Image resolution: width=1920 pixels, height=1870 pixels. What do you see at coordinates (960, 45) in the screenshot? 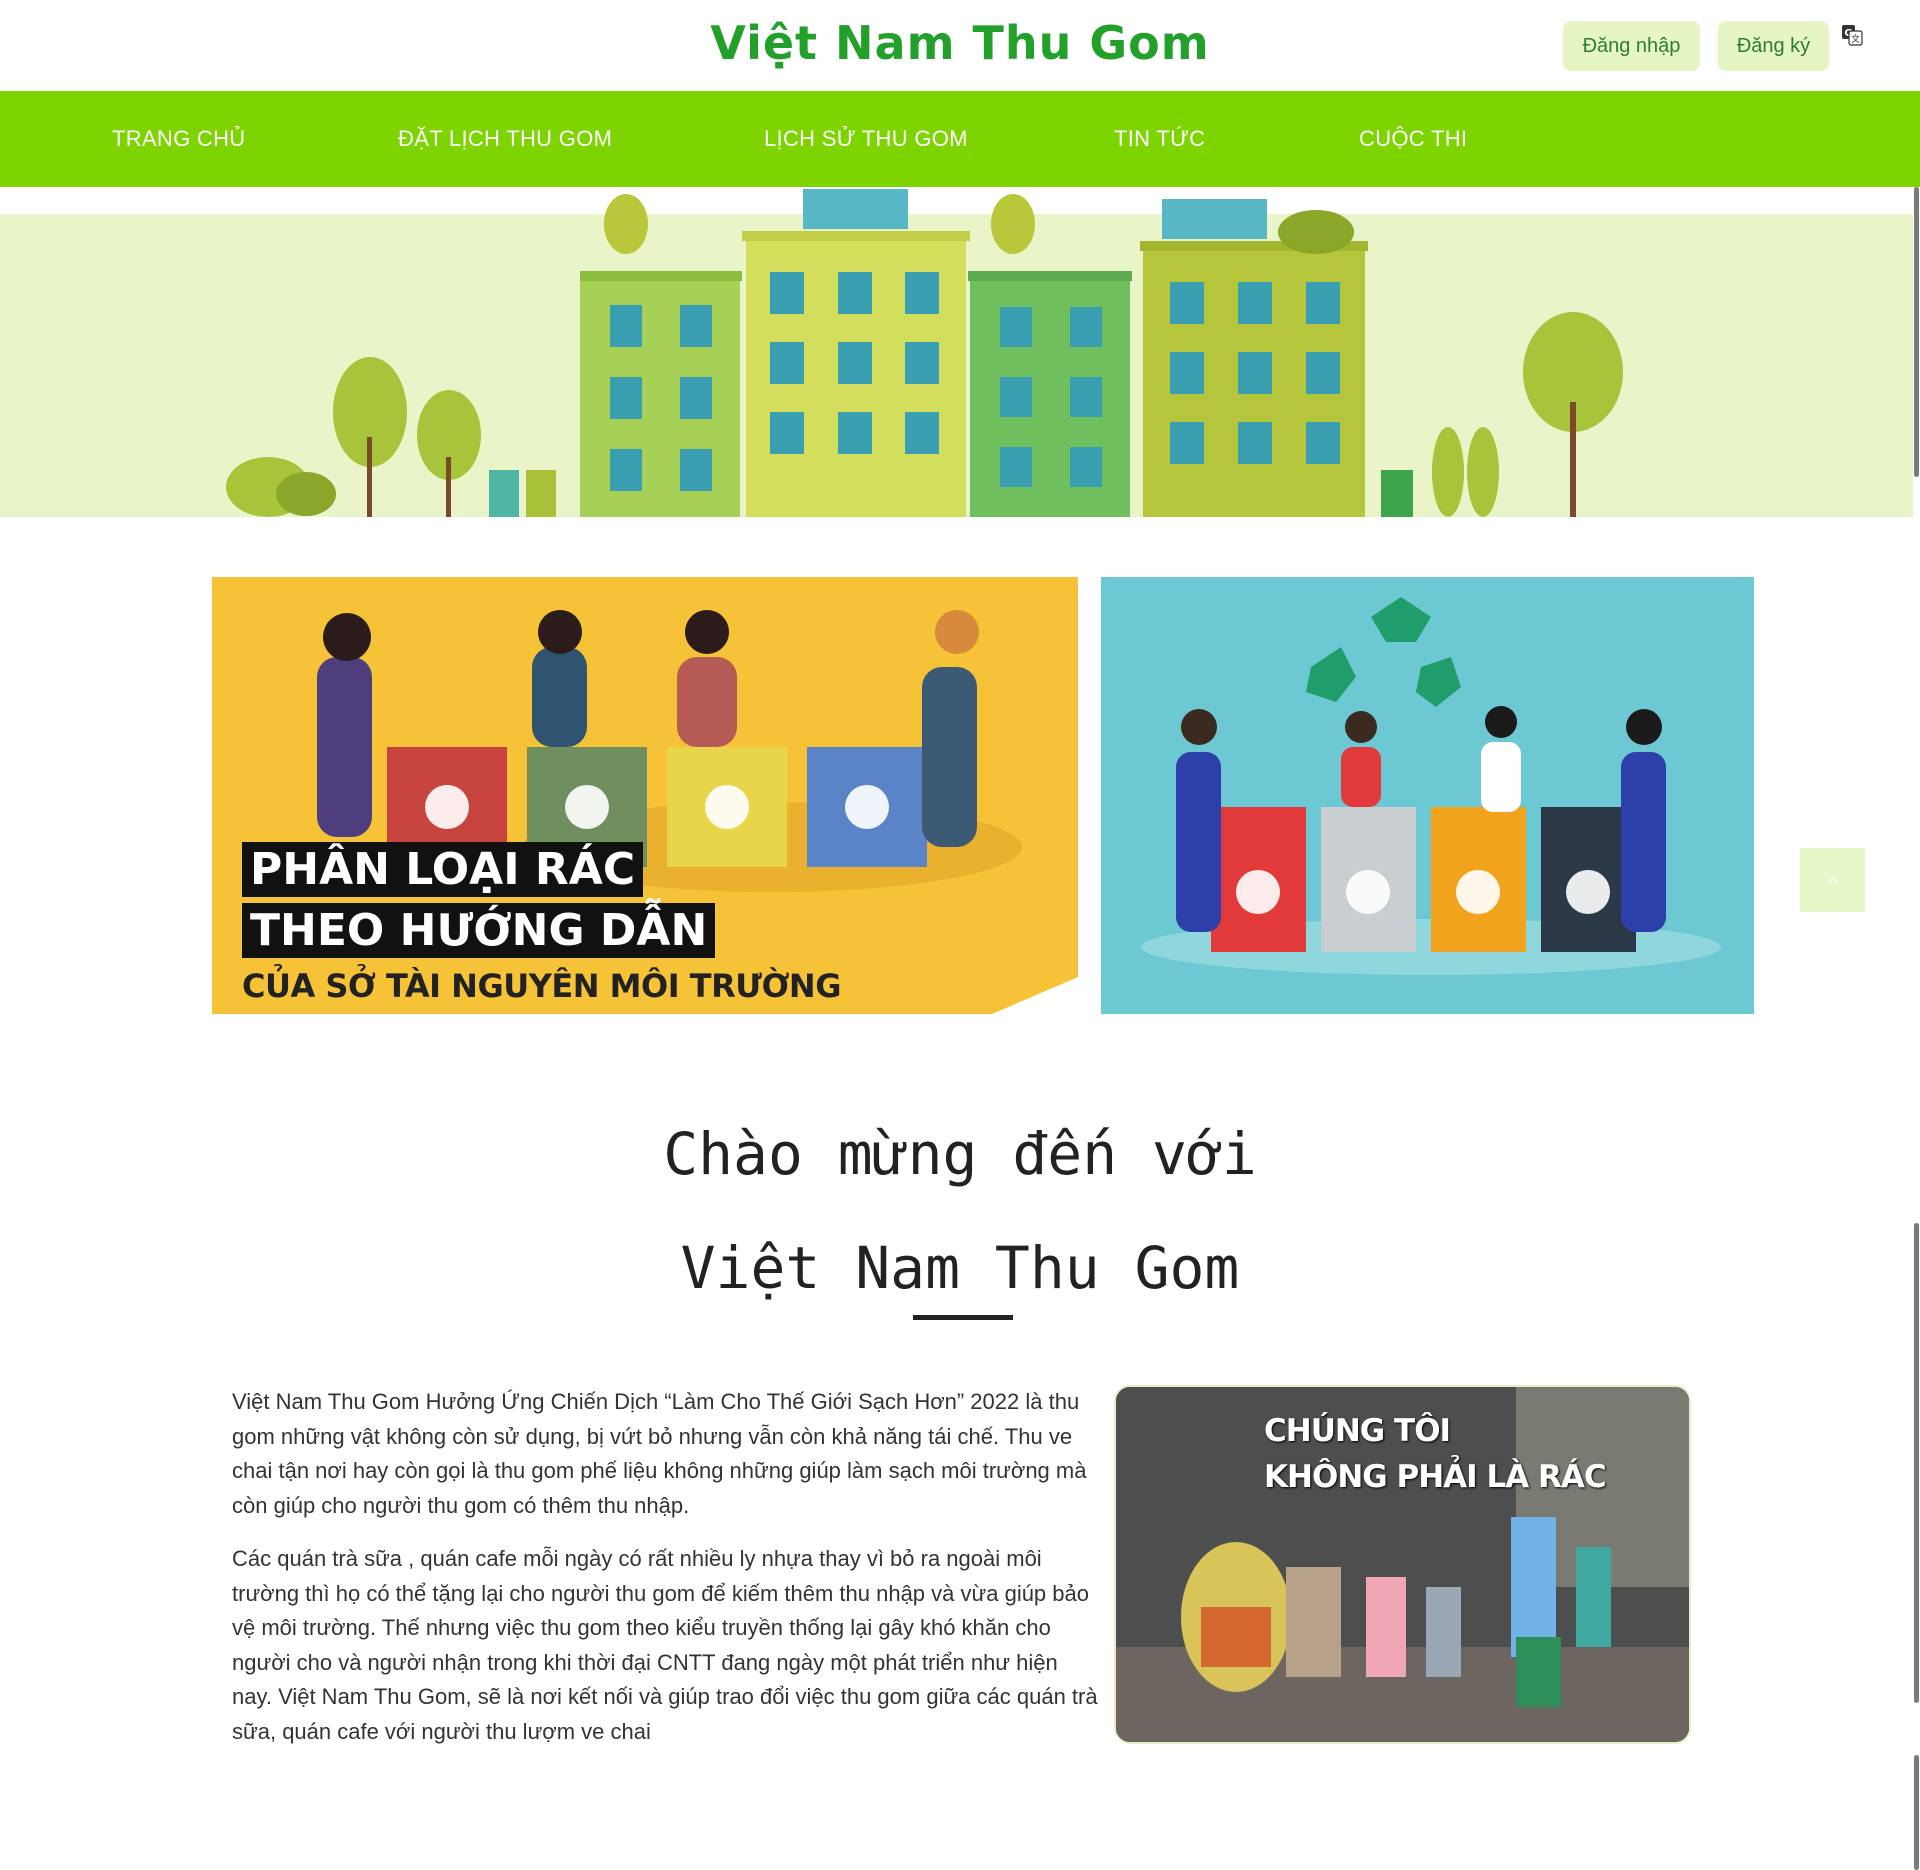
I see `site-header: Việt Nam Thu Gom Đăng nhập Đăng ký G 文` at bounding box center [960, 45].